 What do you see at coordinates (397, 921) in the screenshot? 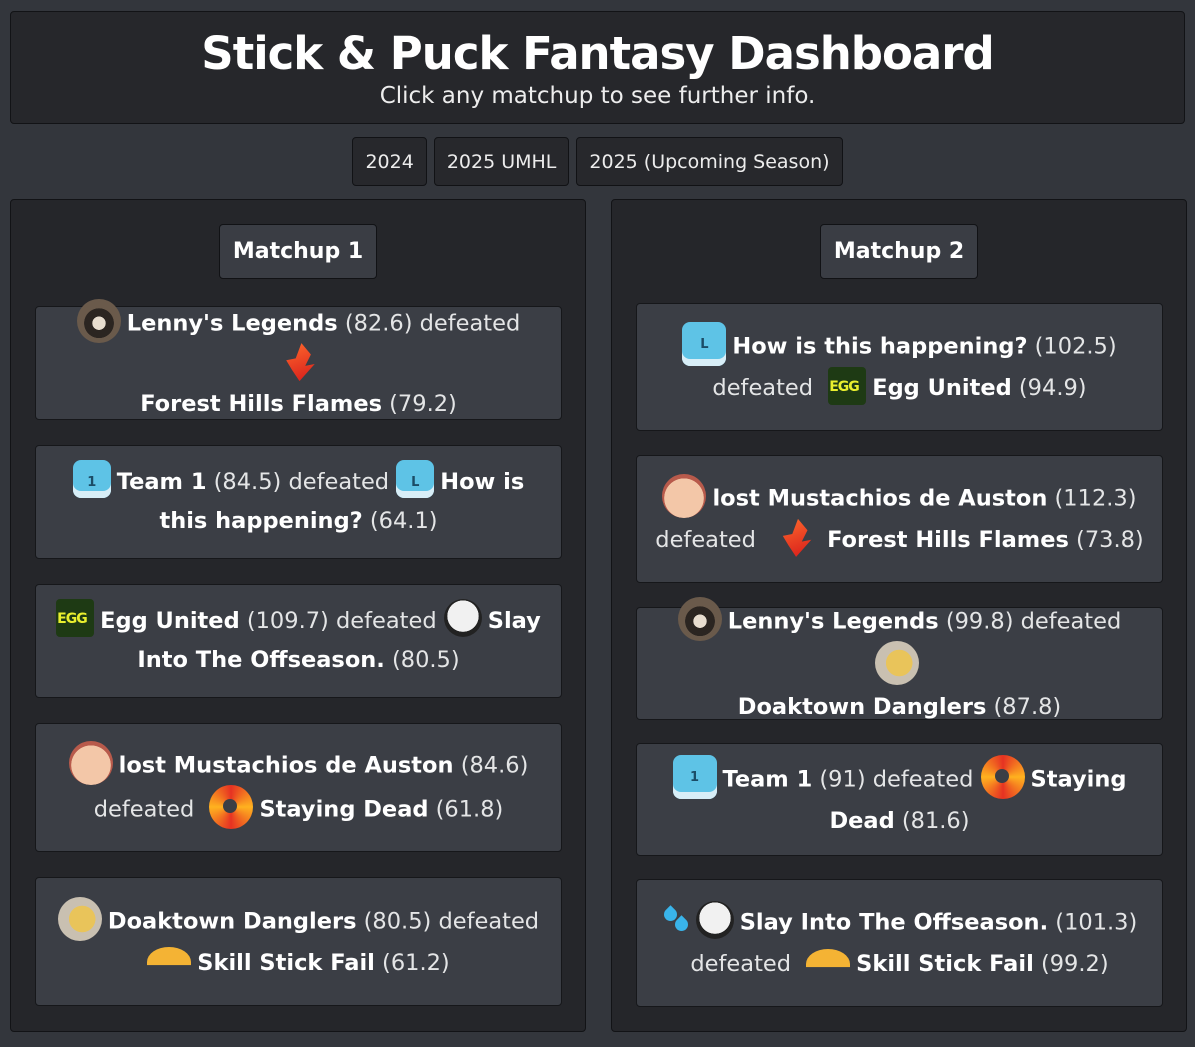
I see `winner-score: (80.5)` at bounding box center [397, 921].